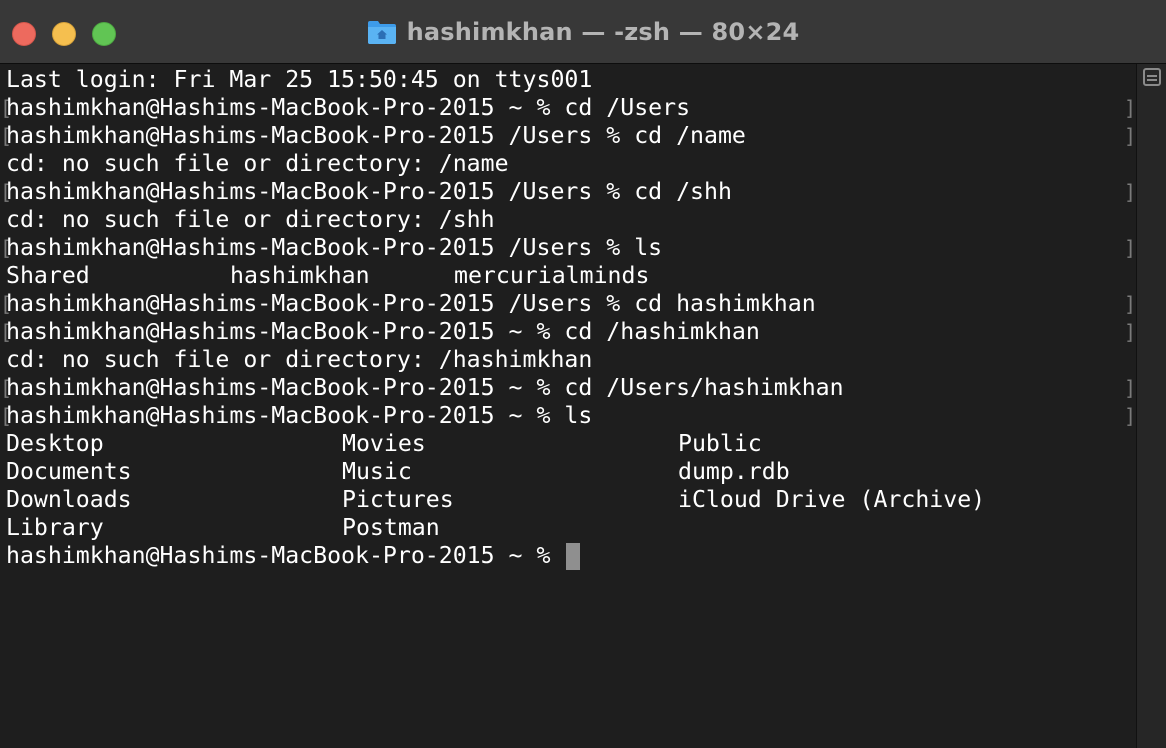 This screenshot has width=1166, height=748. Describe the element at coordinates (391, 527) in the screenshot. I see `listing-entry: Postman` at that location.